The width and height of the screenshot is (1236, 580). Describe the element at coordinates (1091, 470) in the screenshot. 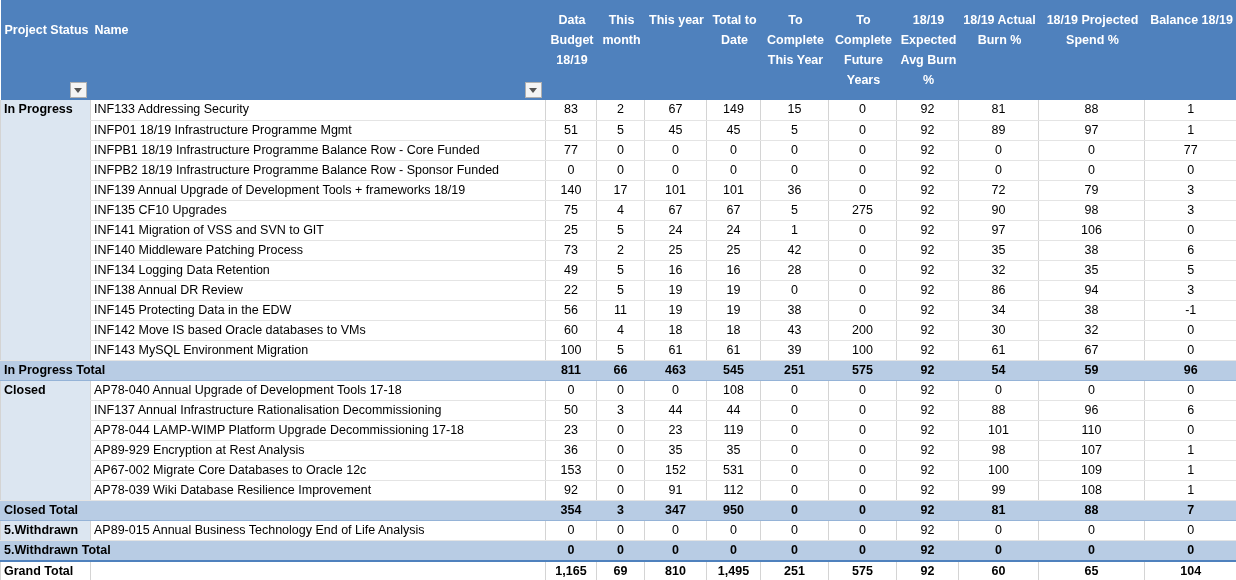

I see `value-cell: 109` at that location.